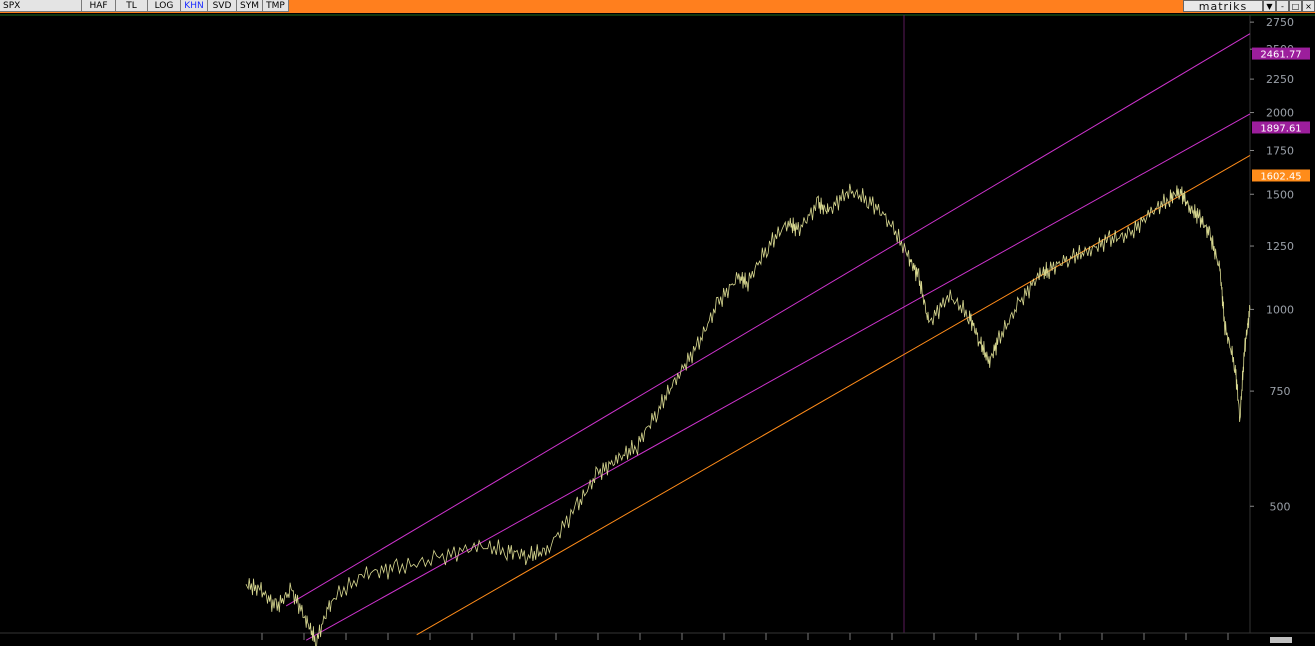 The image size is (1315, 646). Describe the element at coordinates (132, 6) in the screenshot. I see `tl-button: TL` at that location.